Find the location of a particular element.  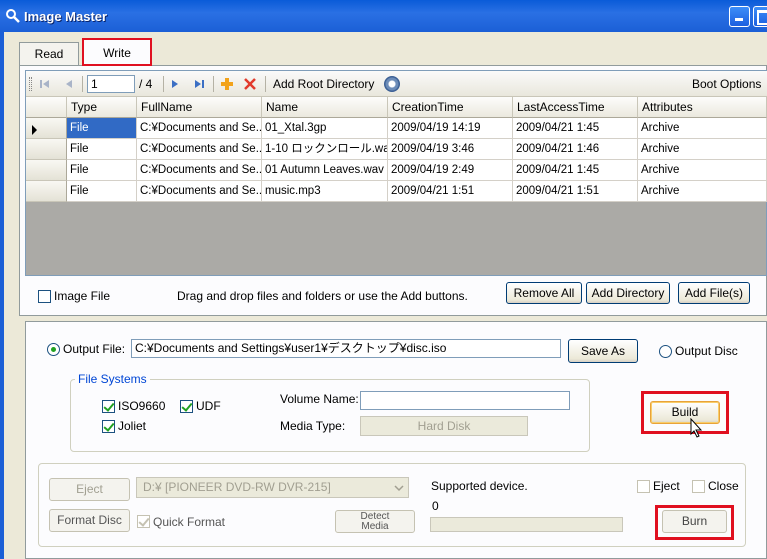

quick-format-checkbox is located at coordinates (143, 521).